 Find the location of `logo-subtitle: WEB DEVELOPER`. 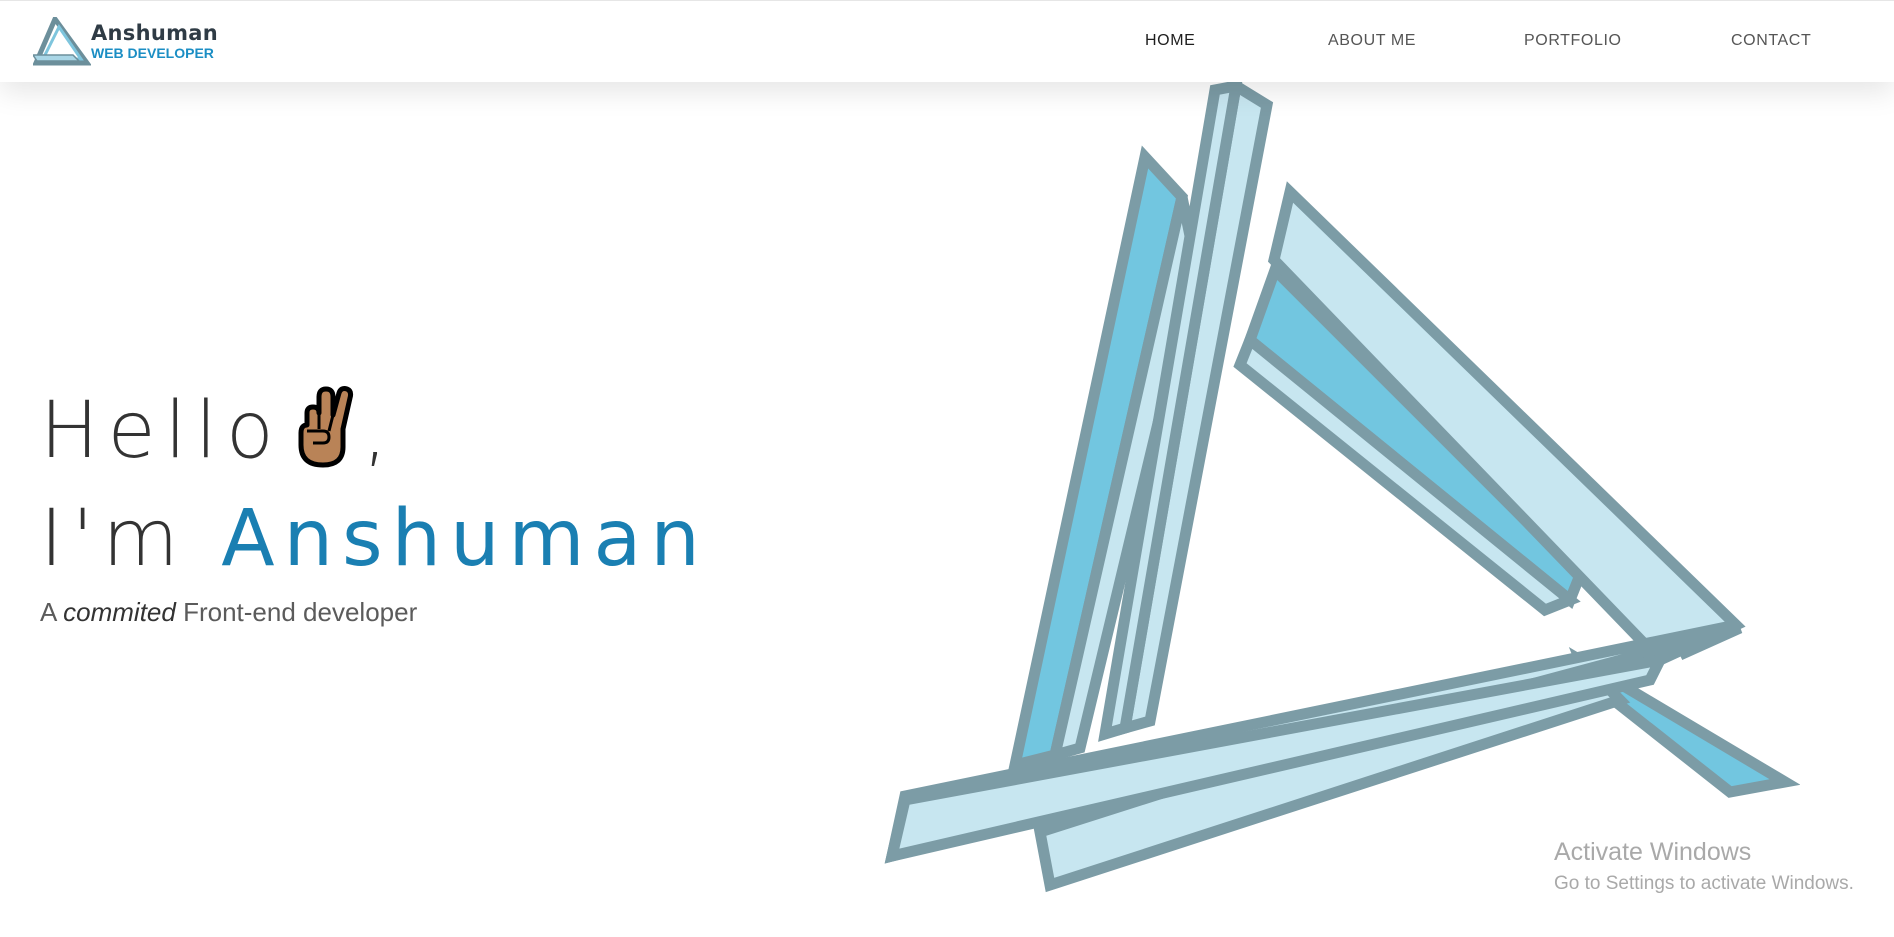

logo-subtitle: WEB DEVELOPER is located at coordinates (152, 53).